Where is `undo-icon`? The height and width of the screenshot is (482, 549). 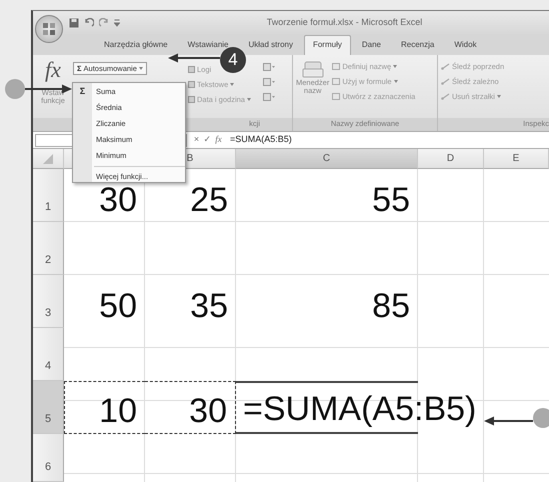
undo-icon is located at coordinates (89, 23).